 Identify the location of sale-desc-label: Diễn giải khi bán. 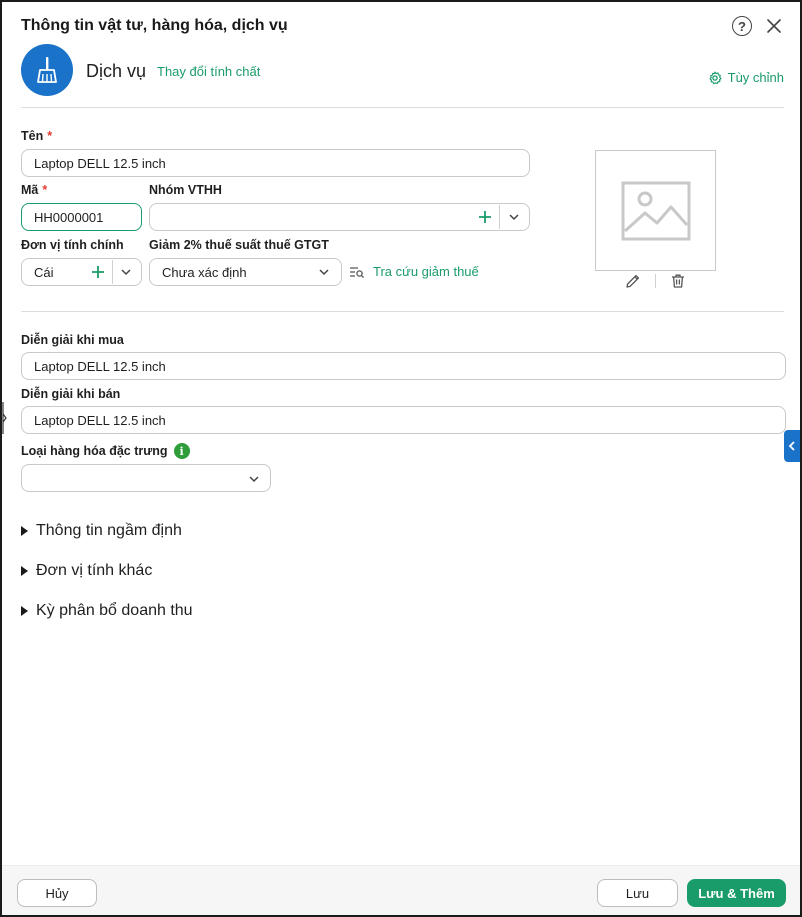
(71, 394).